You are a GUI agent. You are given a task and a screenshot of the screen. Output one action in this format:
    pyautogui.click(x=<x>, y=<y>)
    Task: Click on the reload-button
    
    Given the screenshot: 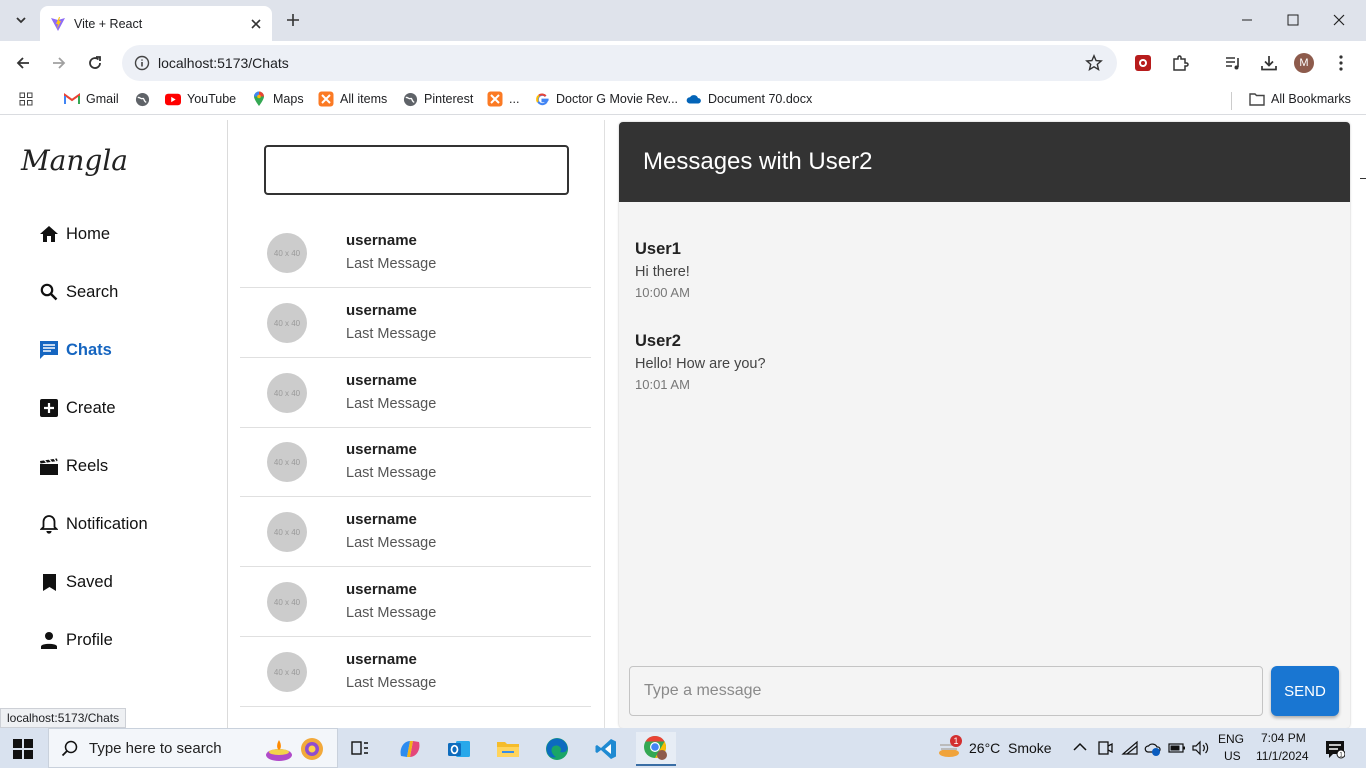 What is the action you would take?
    pyautogui.click(x=95, y=63)
    